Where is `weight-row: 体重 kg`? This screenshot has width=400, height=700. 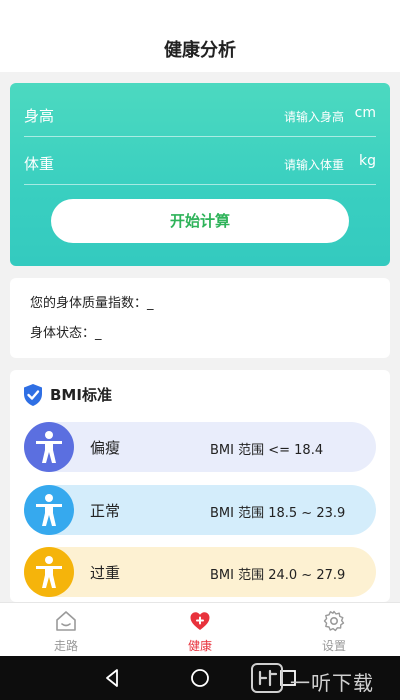
weight-row: 体重 kg is located at coordinates (200, 163).